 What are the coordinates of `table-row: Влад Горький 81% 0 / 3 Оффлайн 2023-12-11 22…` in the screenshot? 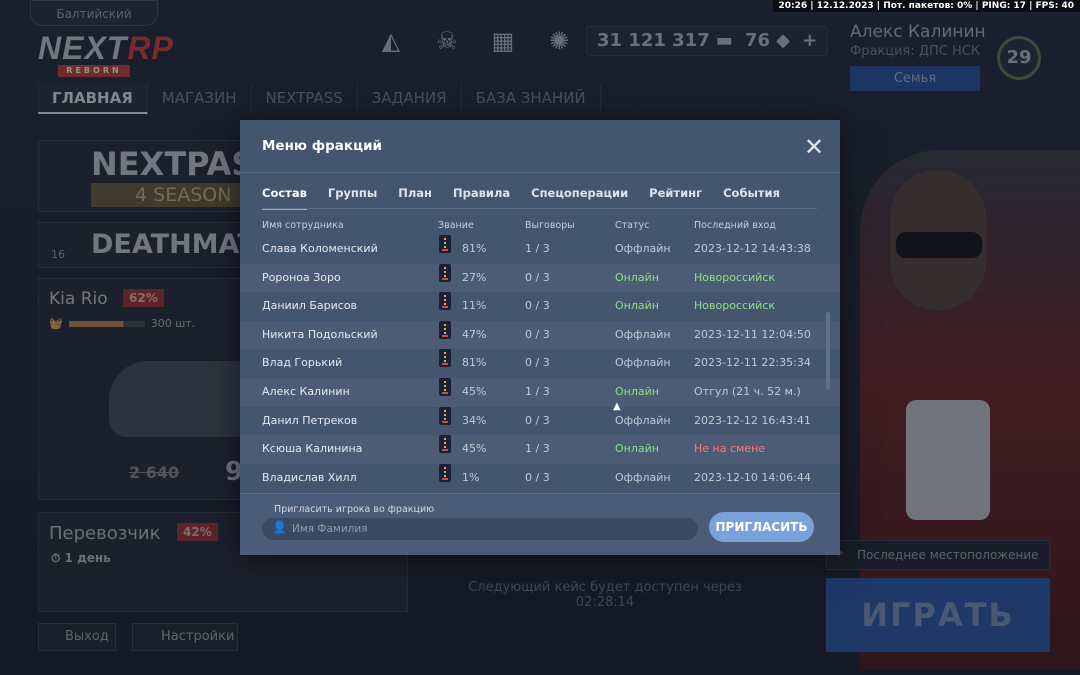 It's located at (540, 363).